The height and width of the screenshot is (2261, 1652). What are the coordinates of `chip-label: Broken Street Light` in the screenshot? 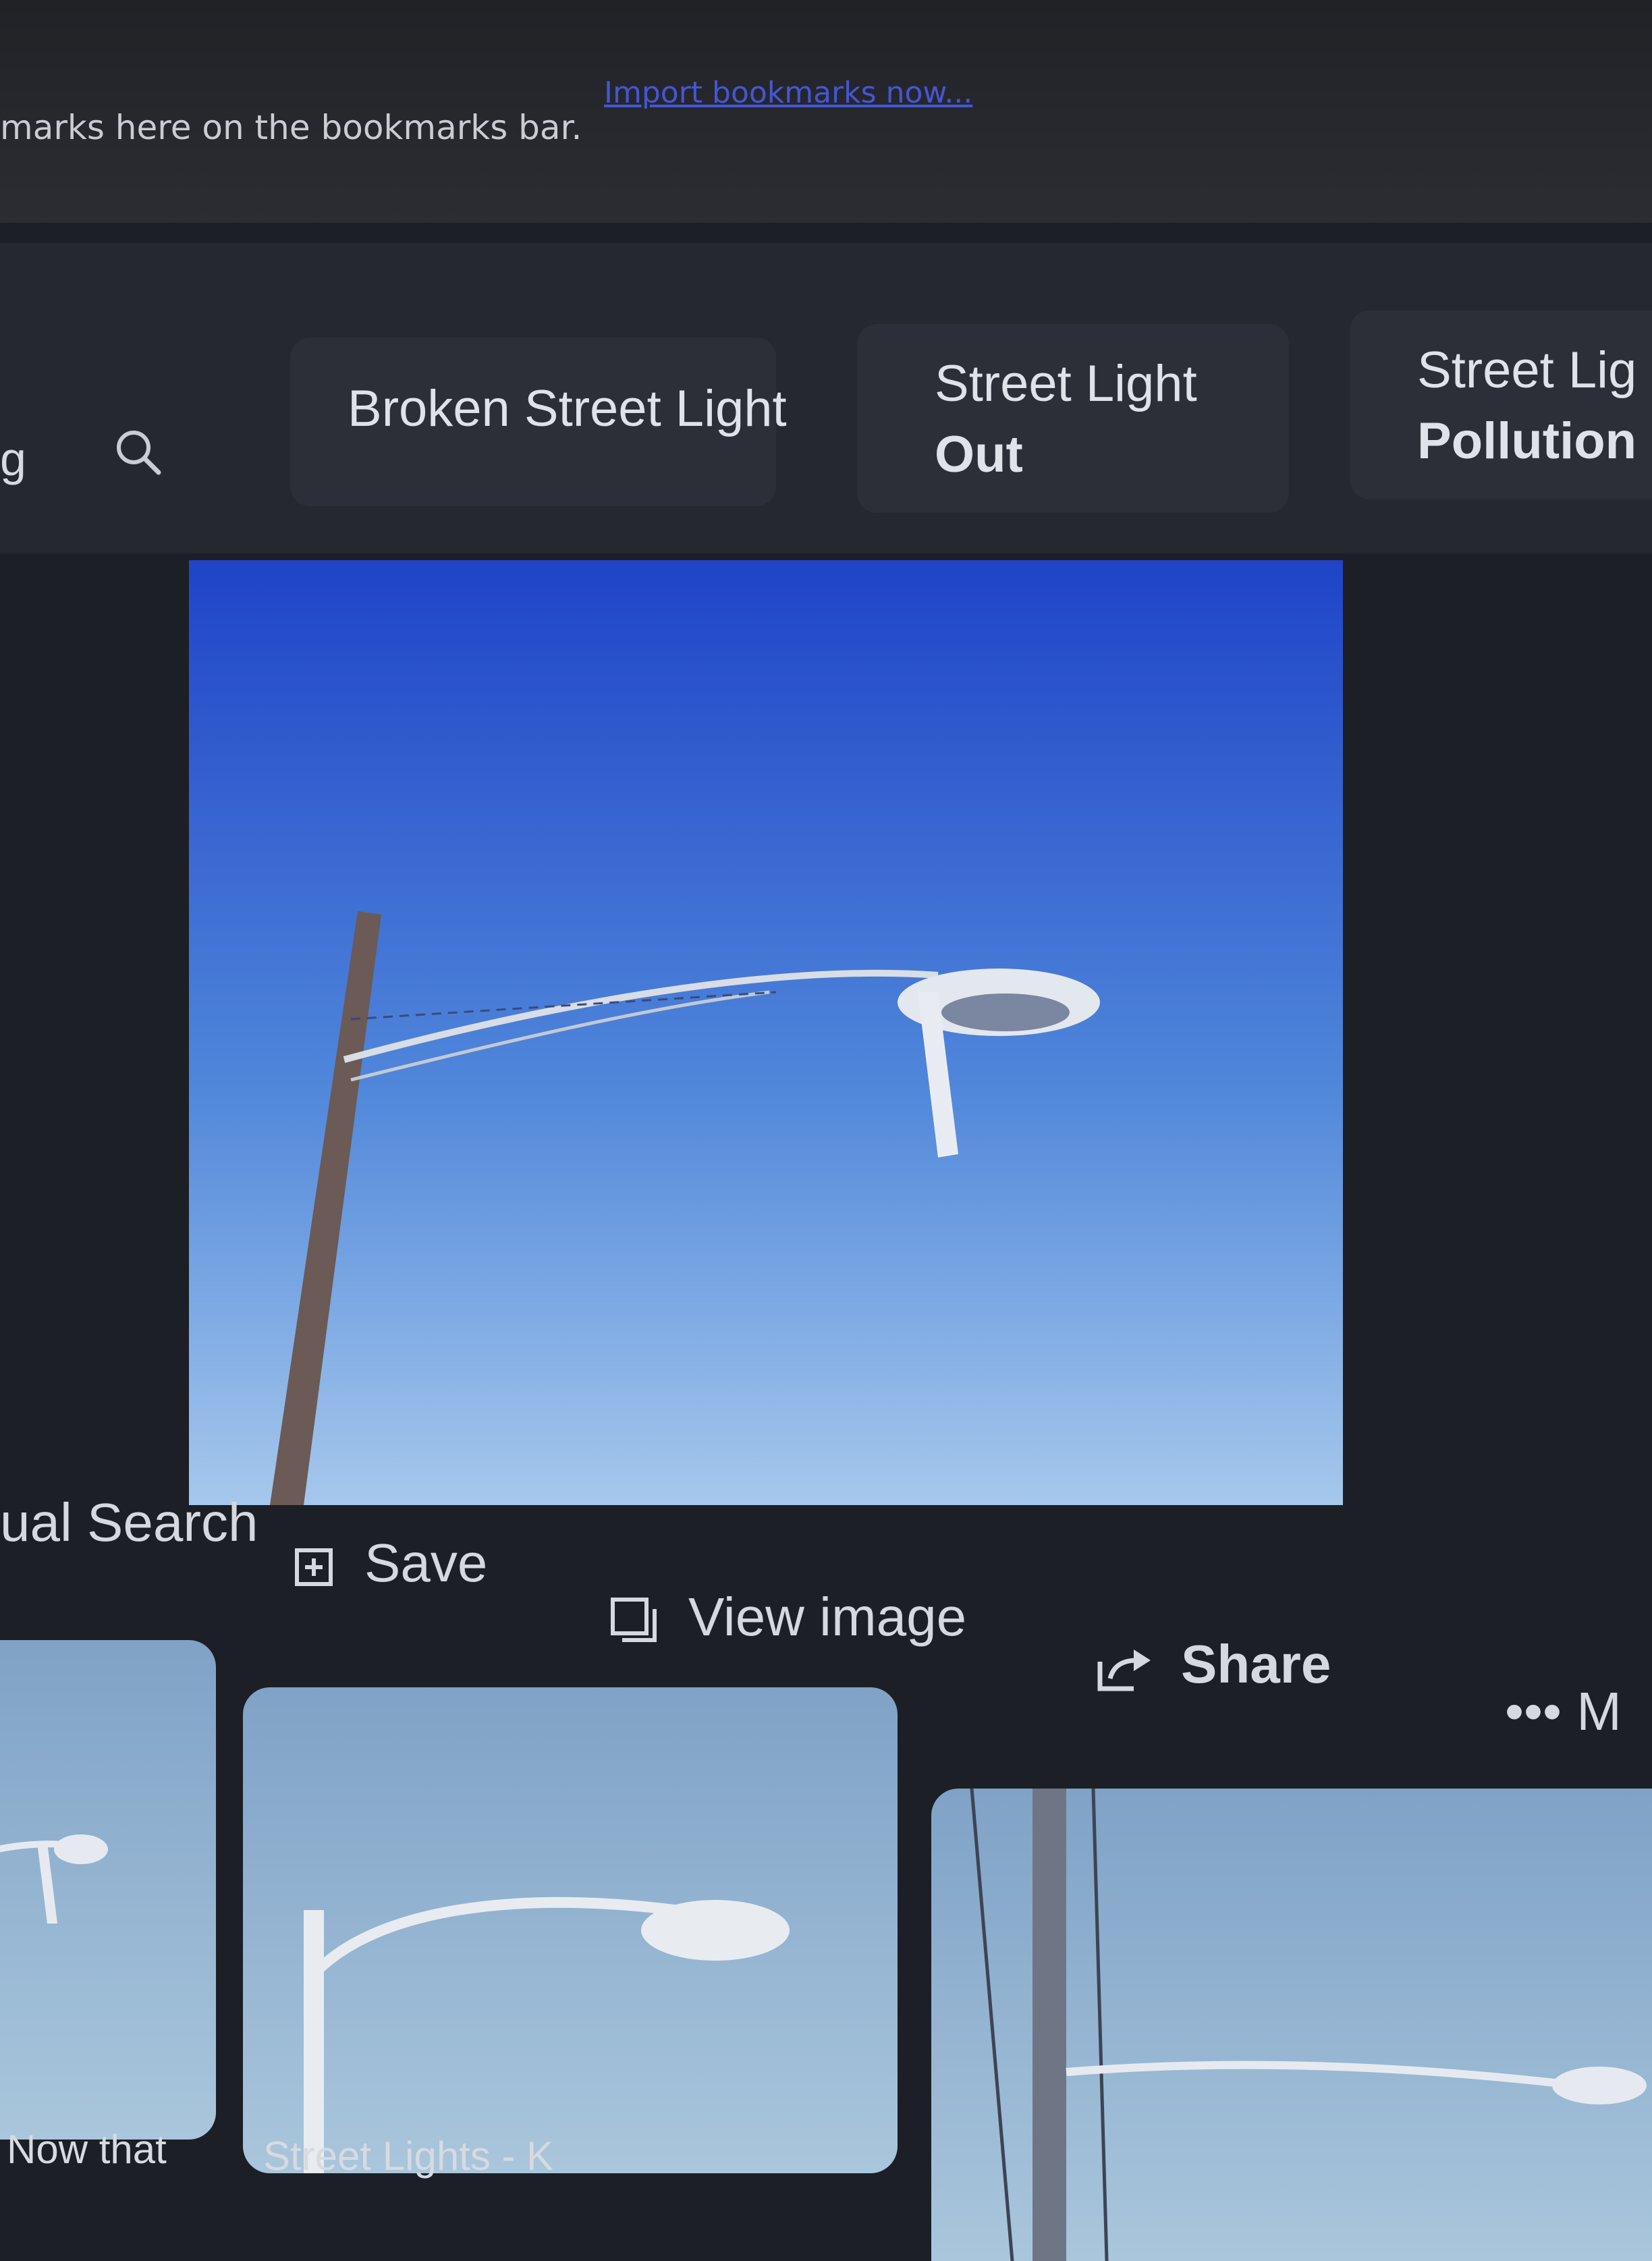 It's located at (567, 408).